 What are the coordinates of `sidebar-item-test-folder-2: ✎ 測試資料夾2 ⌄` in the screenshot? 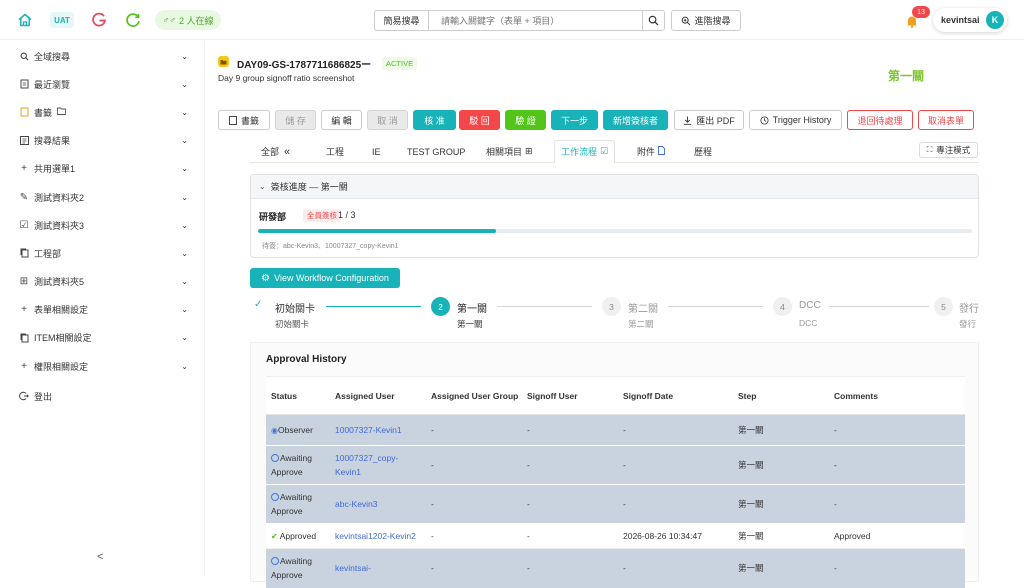 It's located at (102, 197).